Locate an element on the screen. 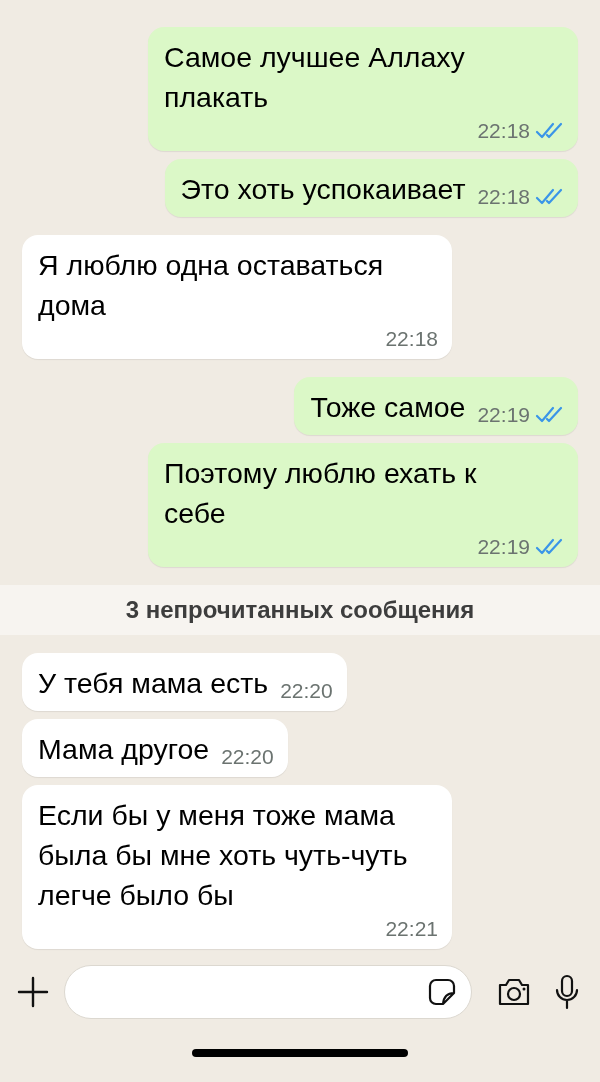 This screenshot has width=600, height=1082. message-time: 22:21 is located at coordinates (411, 929).